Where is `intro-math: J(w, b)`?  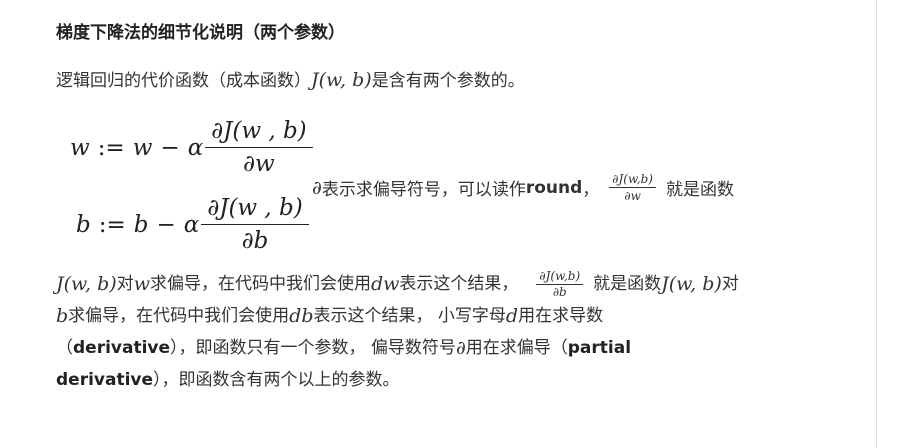
intro-math: J(w, b) is located at coordinates (341, 80).